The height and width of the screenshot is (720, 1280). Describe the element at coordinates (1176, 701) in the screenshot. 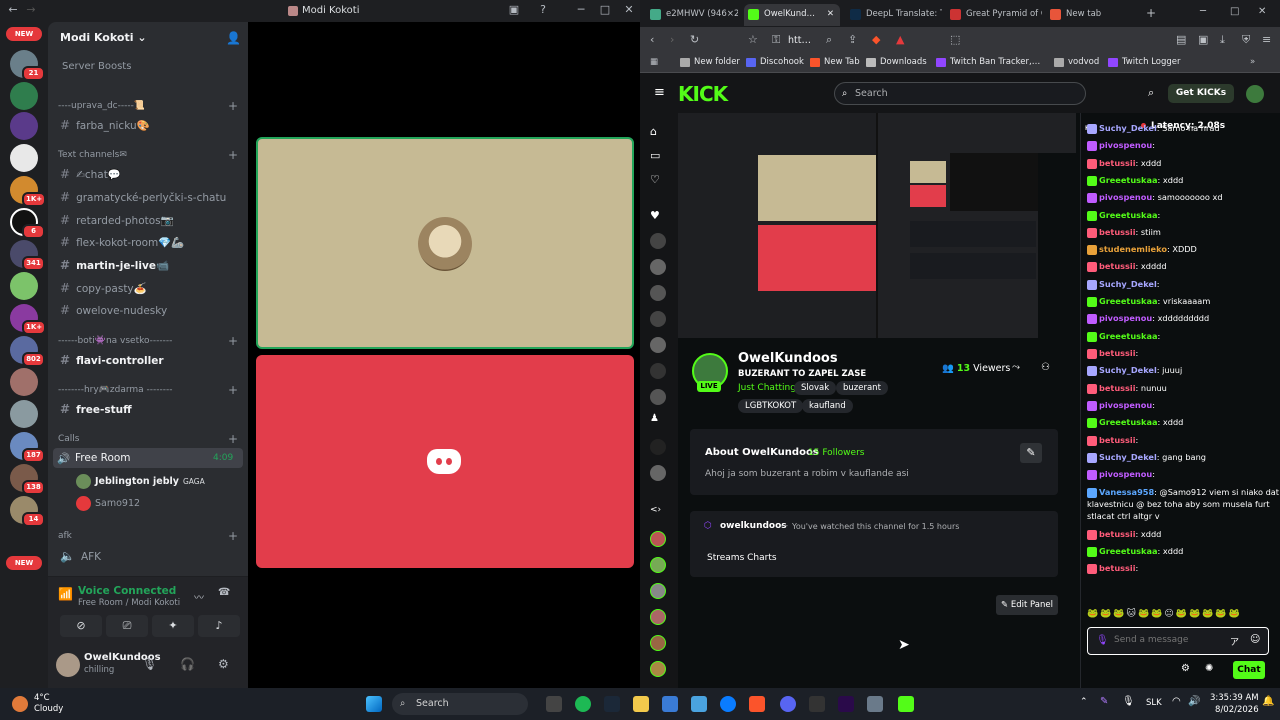

I see `wifi-icon: ◠` at that location.